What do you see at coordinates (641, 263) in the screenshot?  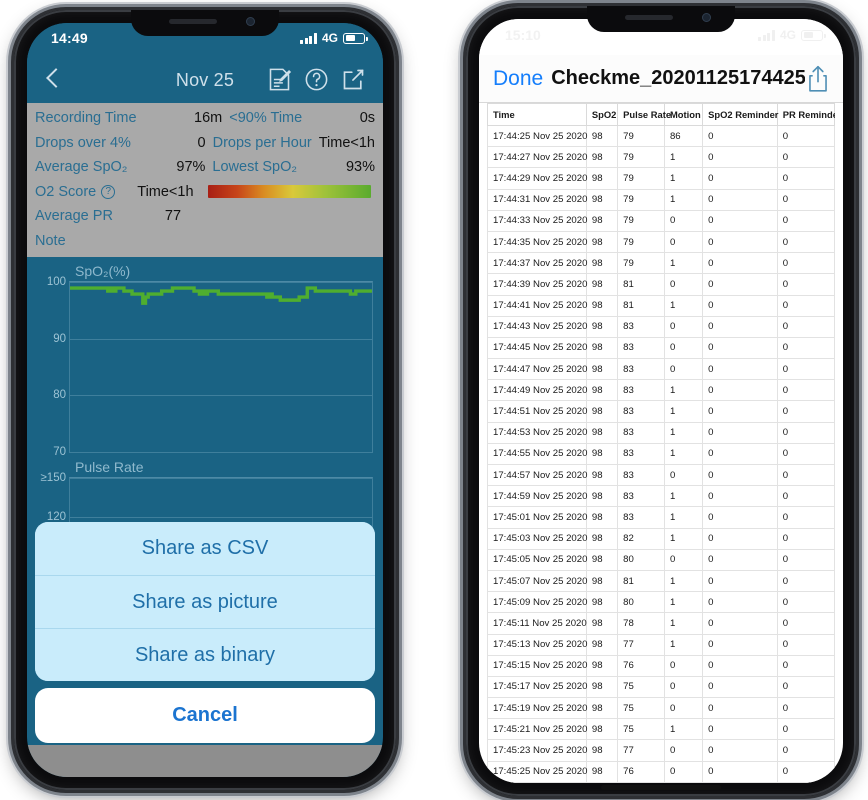 I see `table-cell-pulse-rate: 79` at bounding box center [641, 263].